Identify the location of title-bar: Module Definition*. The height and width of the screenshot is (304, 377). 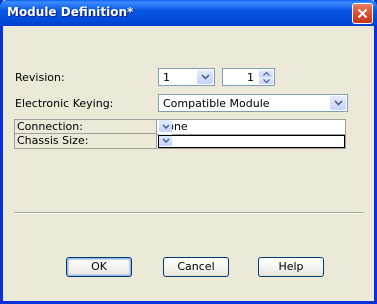
(188, 13).